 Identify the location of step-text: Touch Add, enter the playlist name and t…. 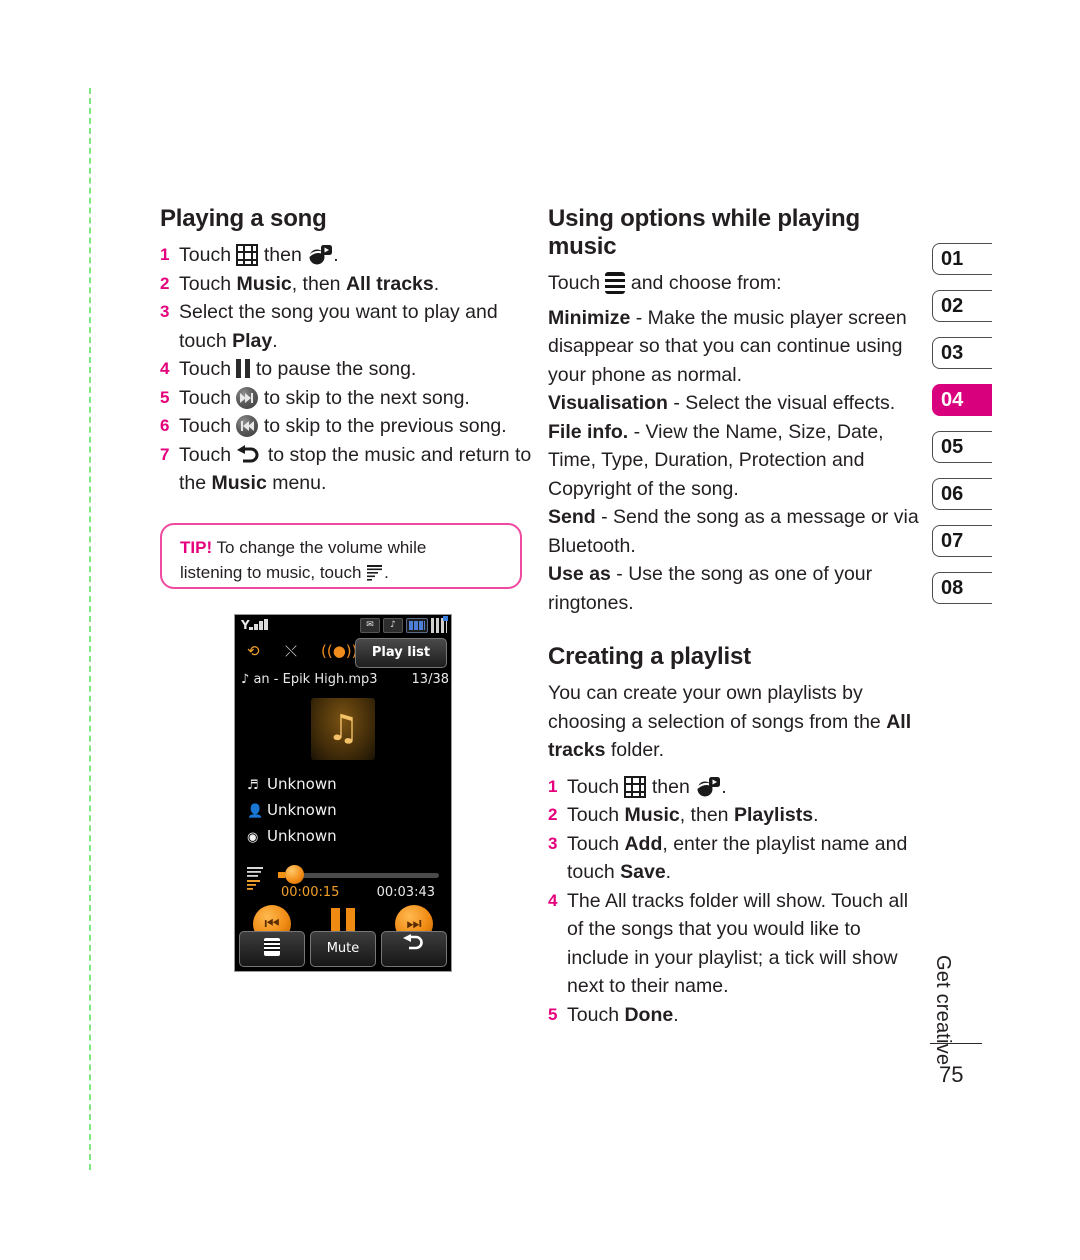
(743, 858).